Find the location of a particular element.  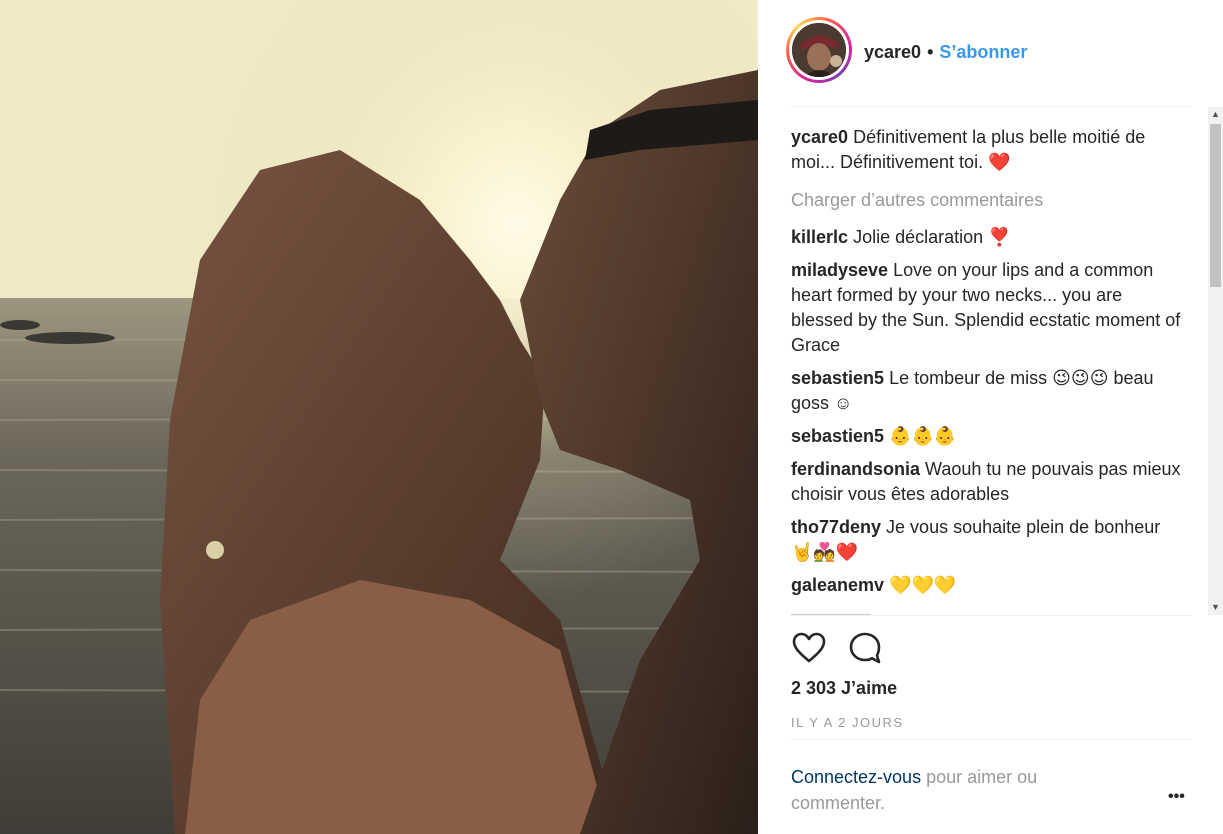

login-link: Connectez-vous is located at coordinates (856, 777).